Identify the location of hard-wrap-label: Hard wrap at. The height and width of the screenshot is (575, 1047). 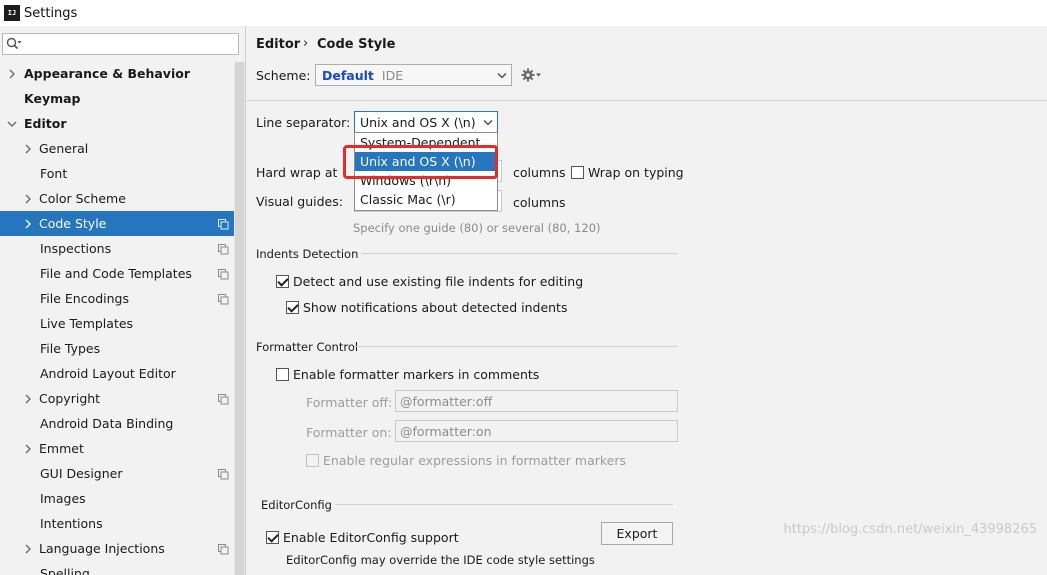
(297, 172).